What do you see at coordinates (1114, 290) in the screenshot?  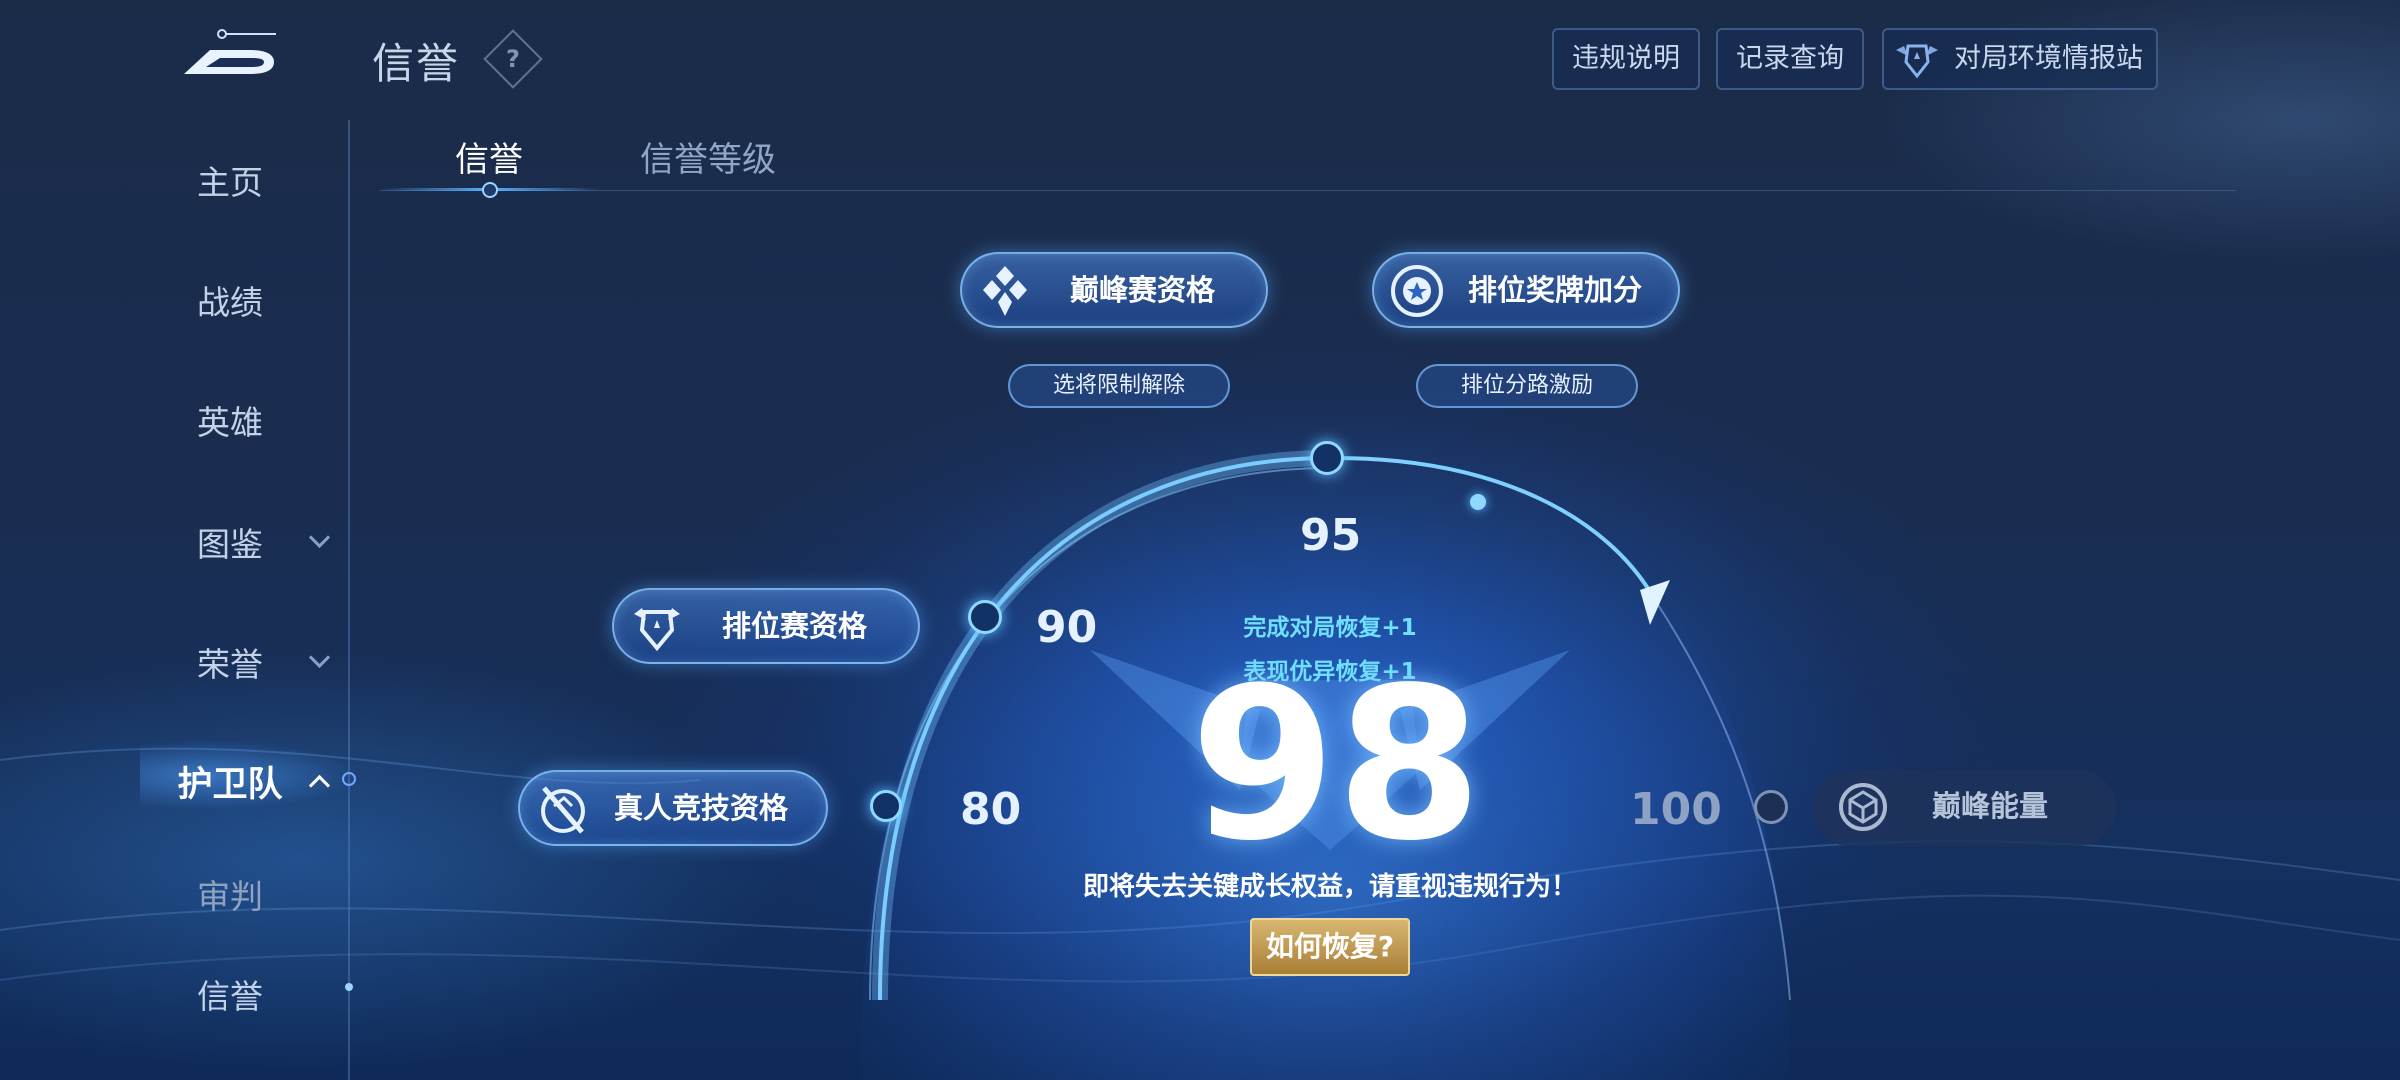 I see `peak-match-pill: 巅峰赛资格` at bounding box center [1114, 290].